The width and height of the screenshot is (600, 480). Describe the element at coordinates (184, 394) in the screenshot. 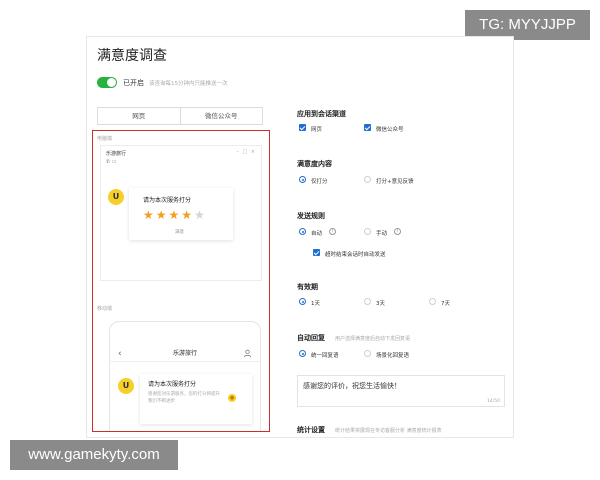

I see `mobile-rating-desc: 感谢您对乐游服务，您的打分将提升` at that location.